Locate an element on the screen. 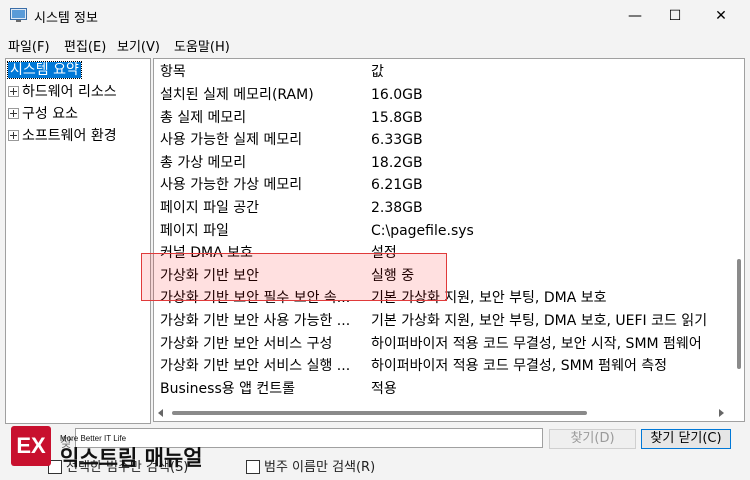 This screenshot has width=750, height=480. system-info-app-icon is located at coordinates (18, 15).